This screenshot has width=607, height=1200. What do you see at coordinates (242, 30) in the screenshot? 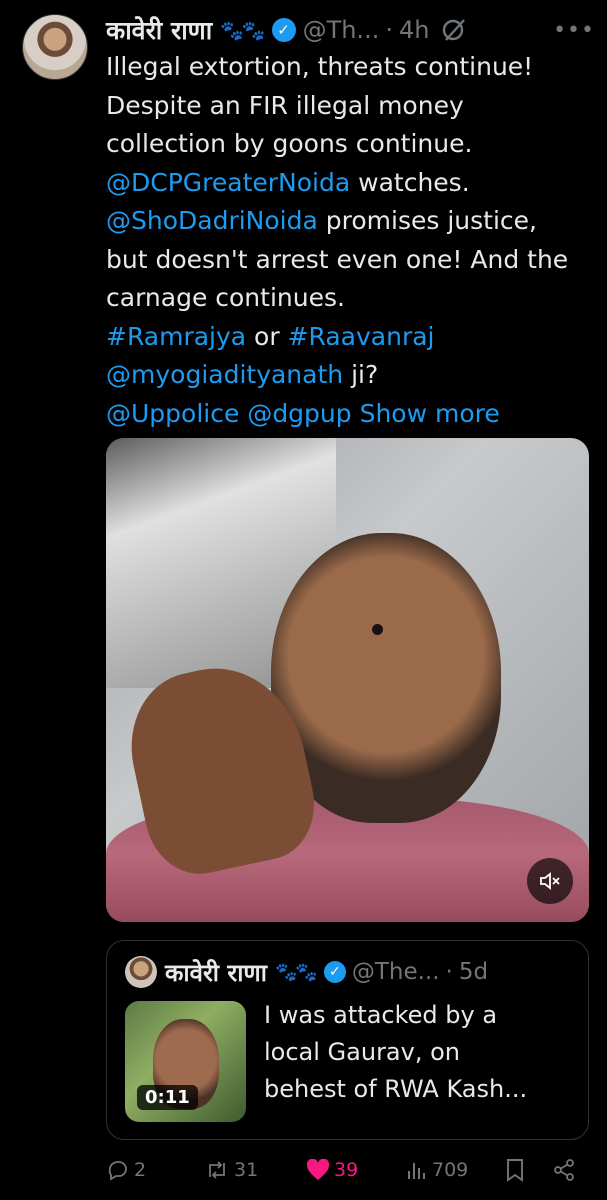
I see `author-name-emoji: 🐾🐾` at bounding box center [242, 30].